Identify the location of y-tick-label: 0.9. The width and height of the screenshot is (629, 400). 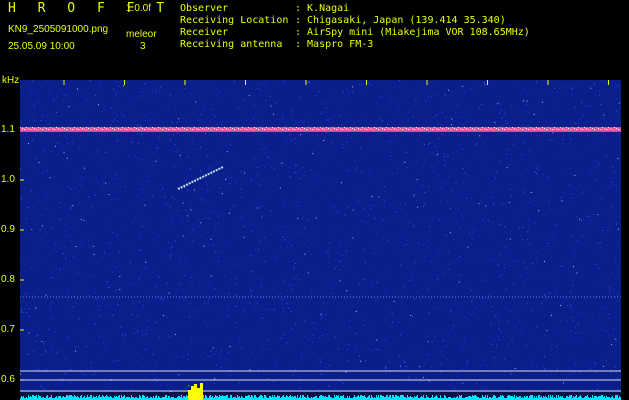
(8, 229).